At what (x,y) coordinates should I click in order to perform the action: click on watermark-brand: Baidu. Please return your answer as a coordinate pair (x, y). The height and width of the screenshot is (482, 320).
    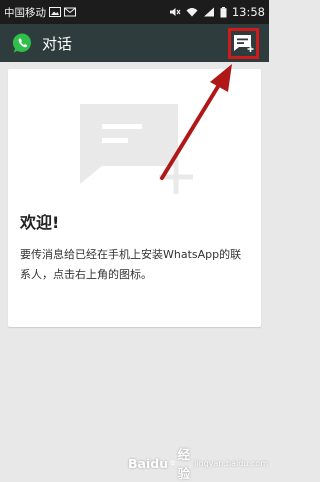
    Looking at the image, I should click on (148, 463).